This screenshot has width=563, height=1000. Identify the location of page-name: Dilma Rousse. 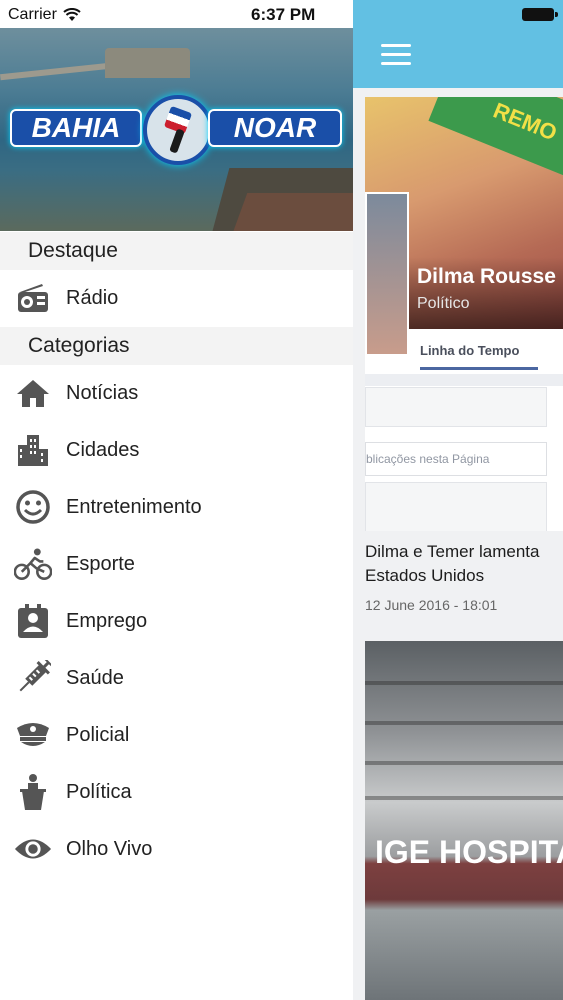
(486, 276).